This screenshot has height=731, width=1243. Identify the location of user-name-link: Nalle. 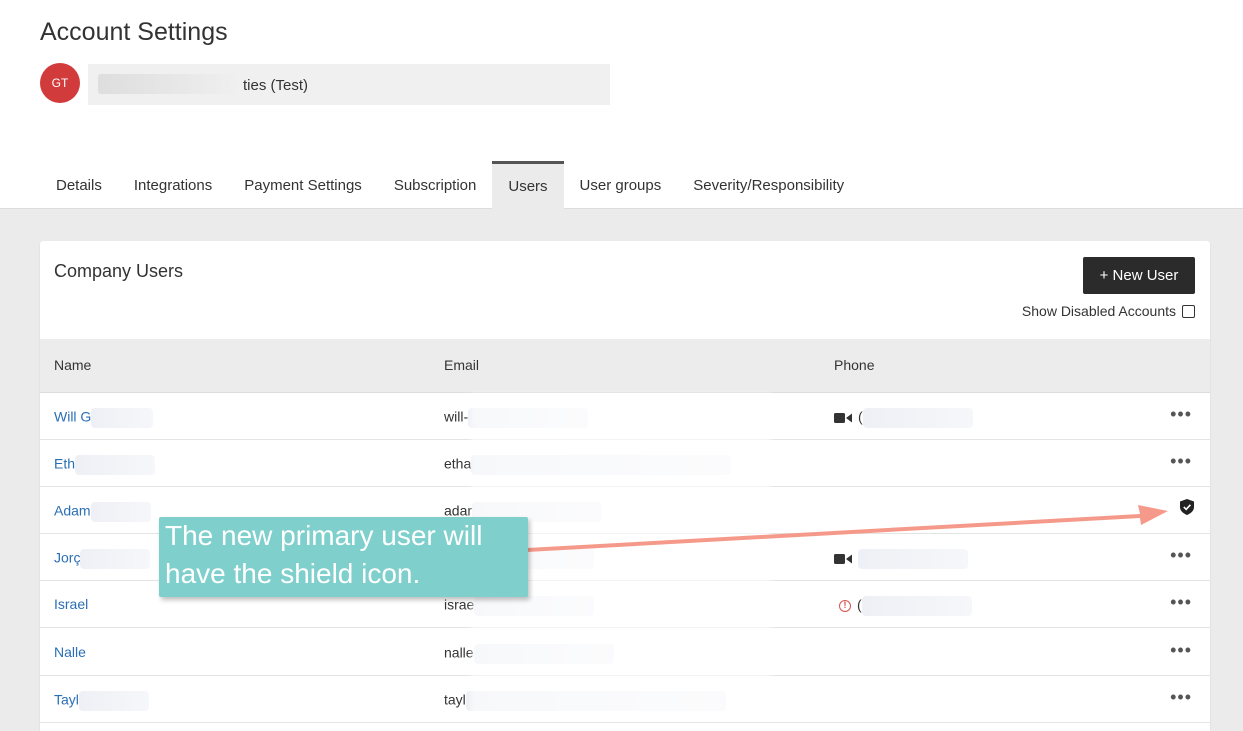
(70, 652).